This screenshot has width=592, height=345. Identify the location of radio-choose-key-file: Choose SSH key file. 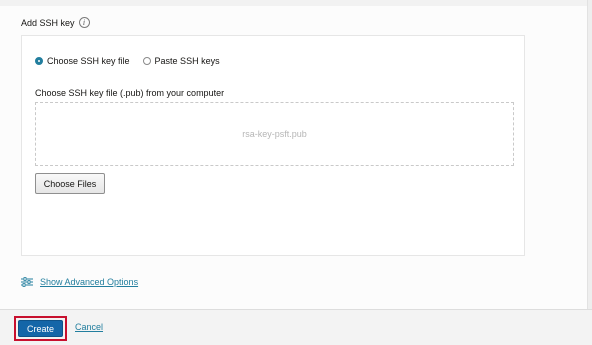
(82, 61).